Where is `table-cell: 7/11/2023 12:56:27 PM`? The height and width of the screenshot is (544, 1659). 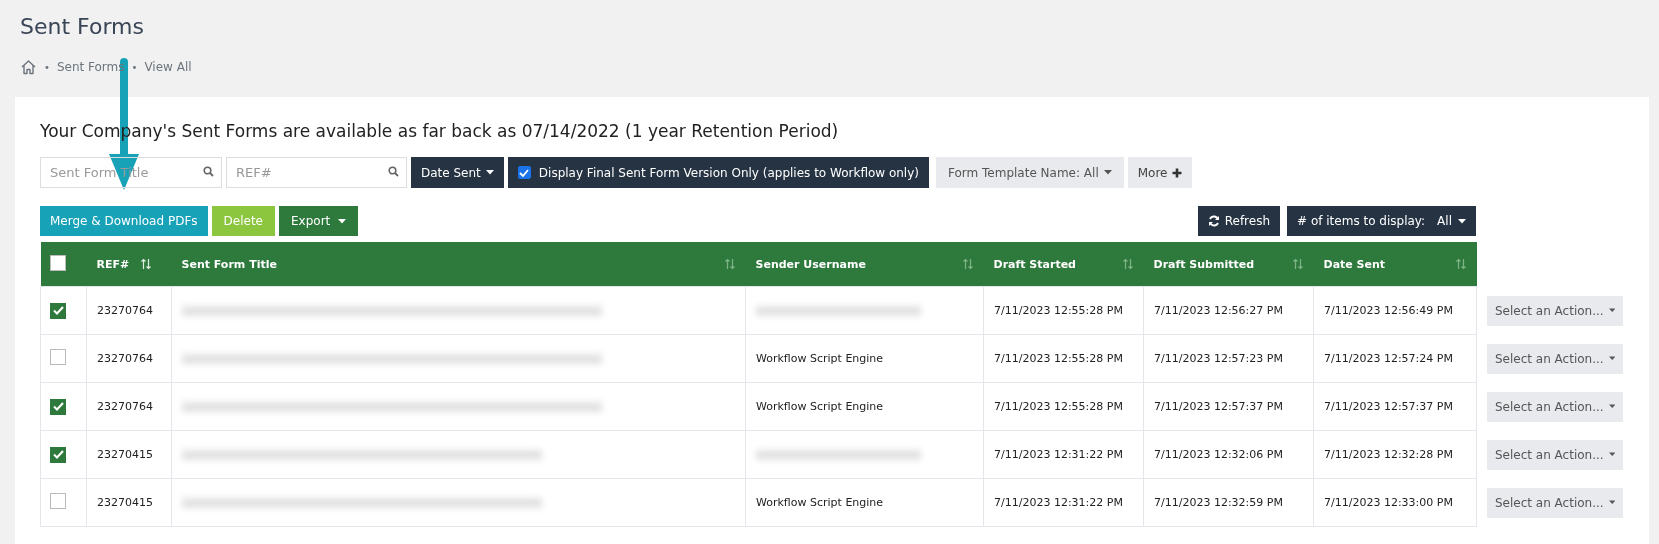
table-cell: 7/11/2023 12:56:27 PM is located at coordinates (1218, 310).